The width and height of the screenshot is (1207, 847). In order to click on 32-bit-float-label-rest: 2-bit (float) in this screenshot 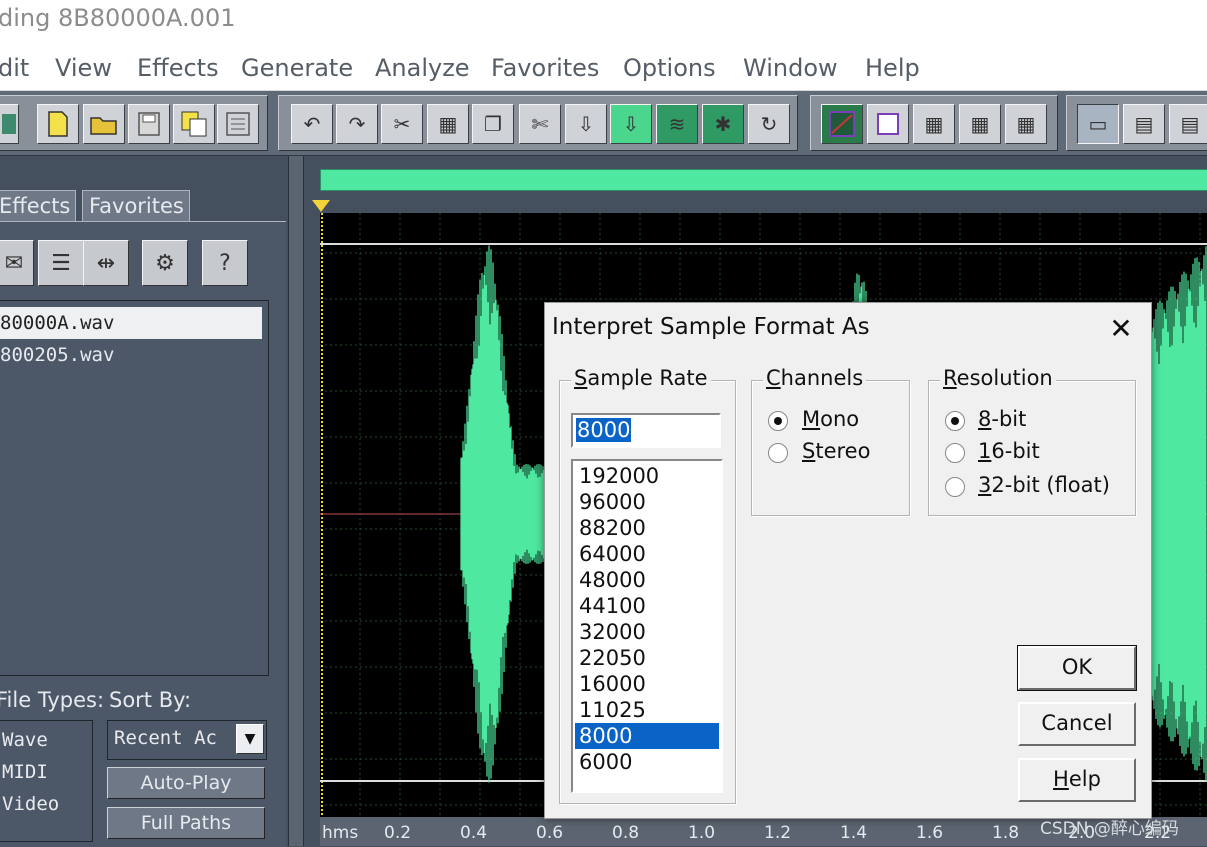, I will do `click(1050, 485)`.